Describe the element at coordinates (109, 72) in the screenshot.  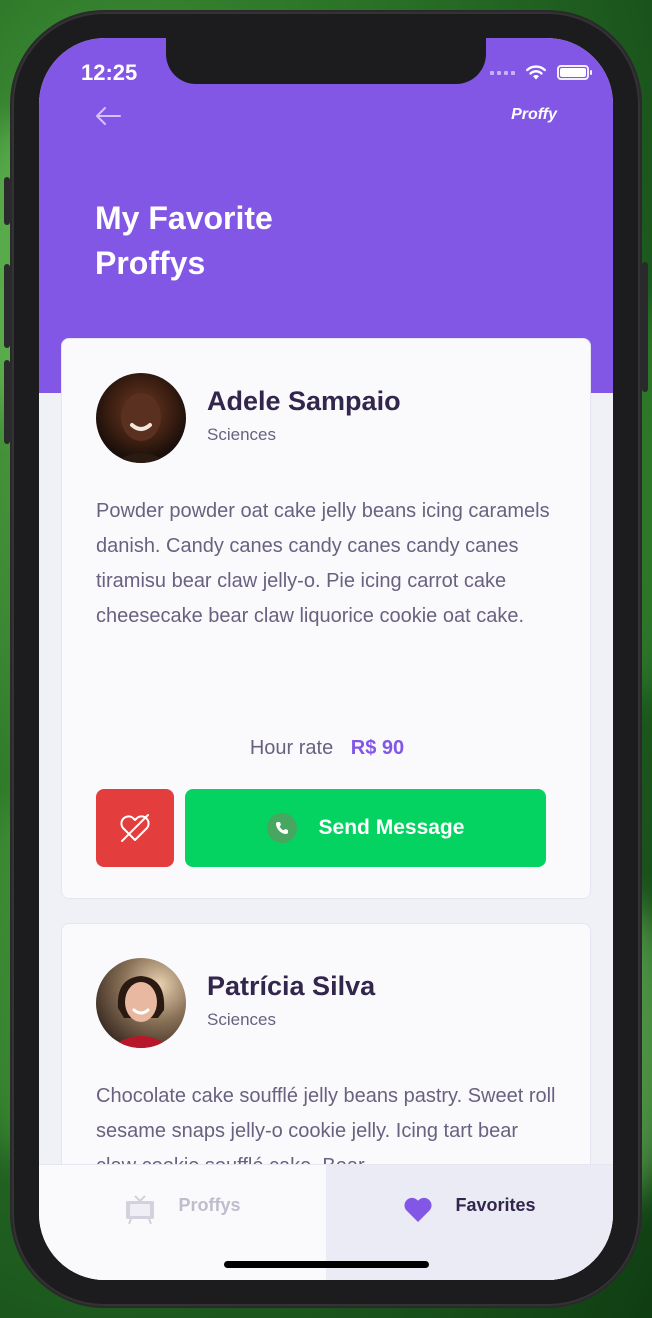
I see `status-time: 12:25` at that location.